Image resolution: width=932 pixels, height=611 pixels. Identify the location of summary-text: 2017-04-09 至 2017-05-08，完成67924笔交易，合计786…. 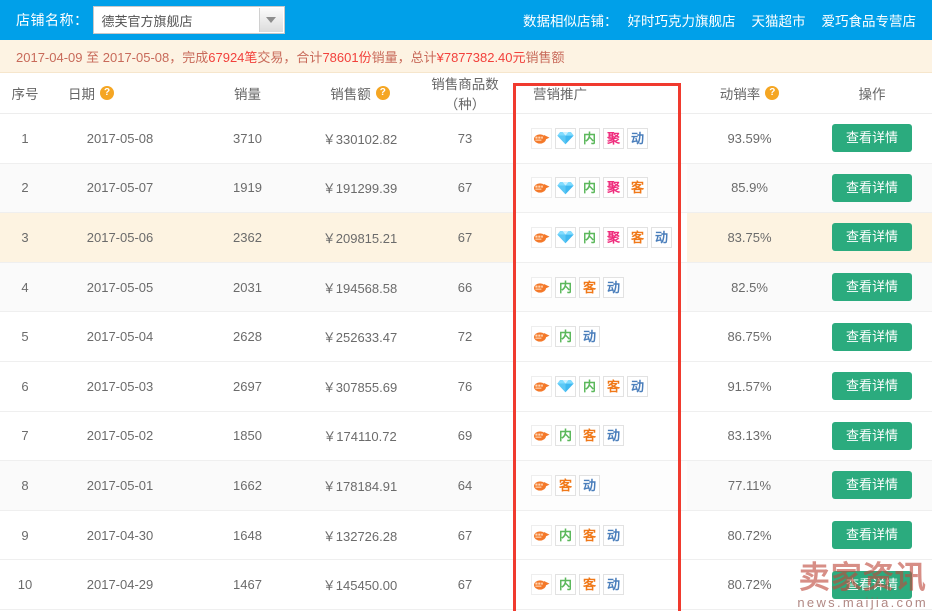
(290, 56).